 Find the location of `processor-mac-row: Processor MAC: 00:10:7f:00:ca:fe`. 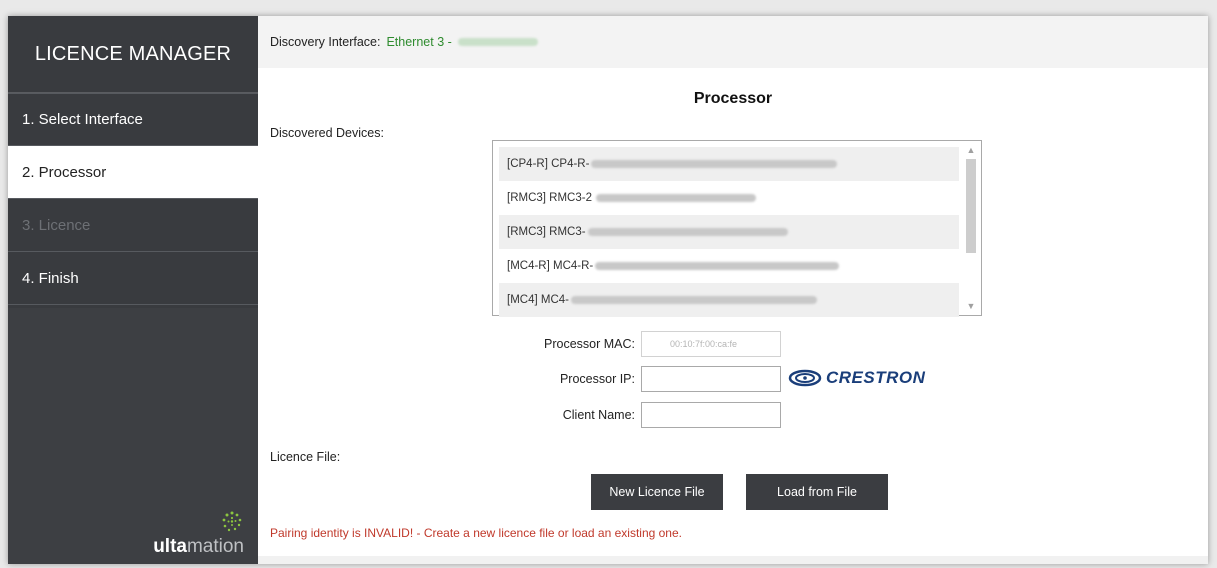

processor-mac-row: Processor MAC: 00:10:7f:00:ca:fe is located at coordinates (648, 344).